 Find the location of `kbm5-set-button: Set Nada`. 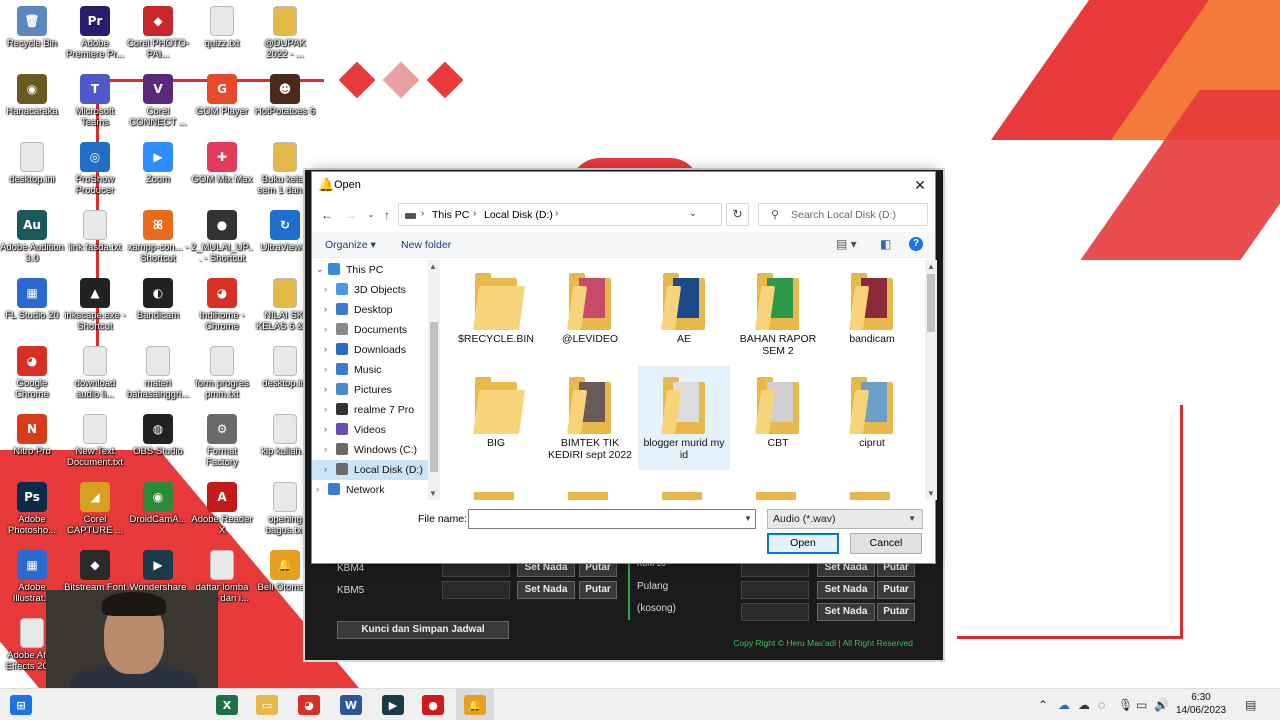

kbm5-set-button: Set Nada is located at coordinates (546, 590).